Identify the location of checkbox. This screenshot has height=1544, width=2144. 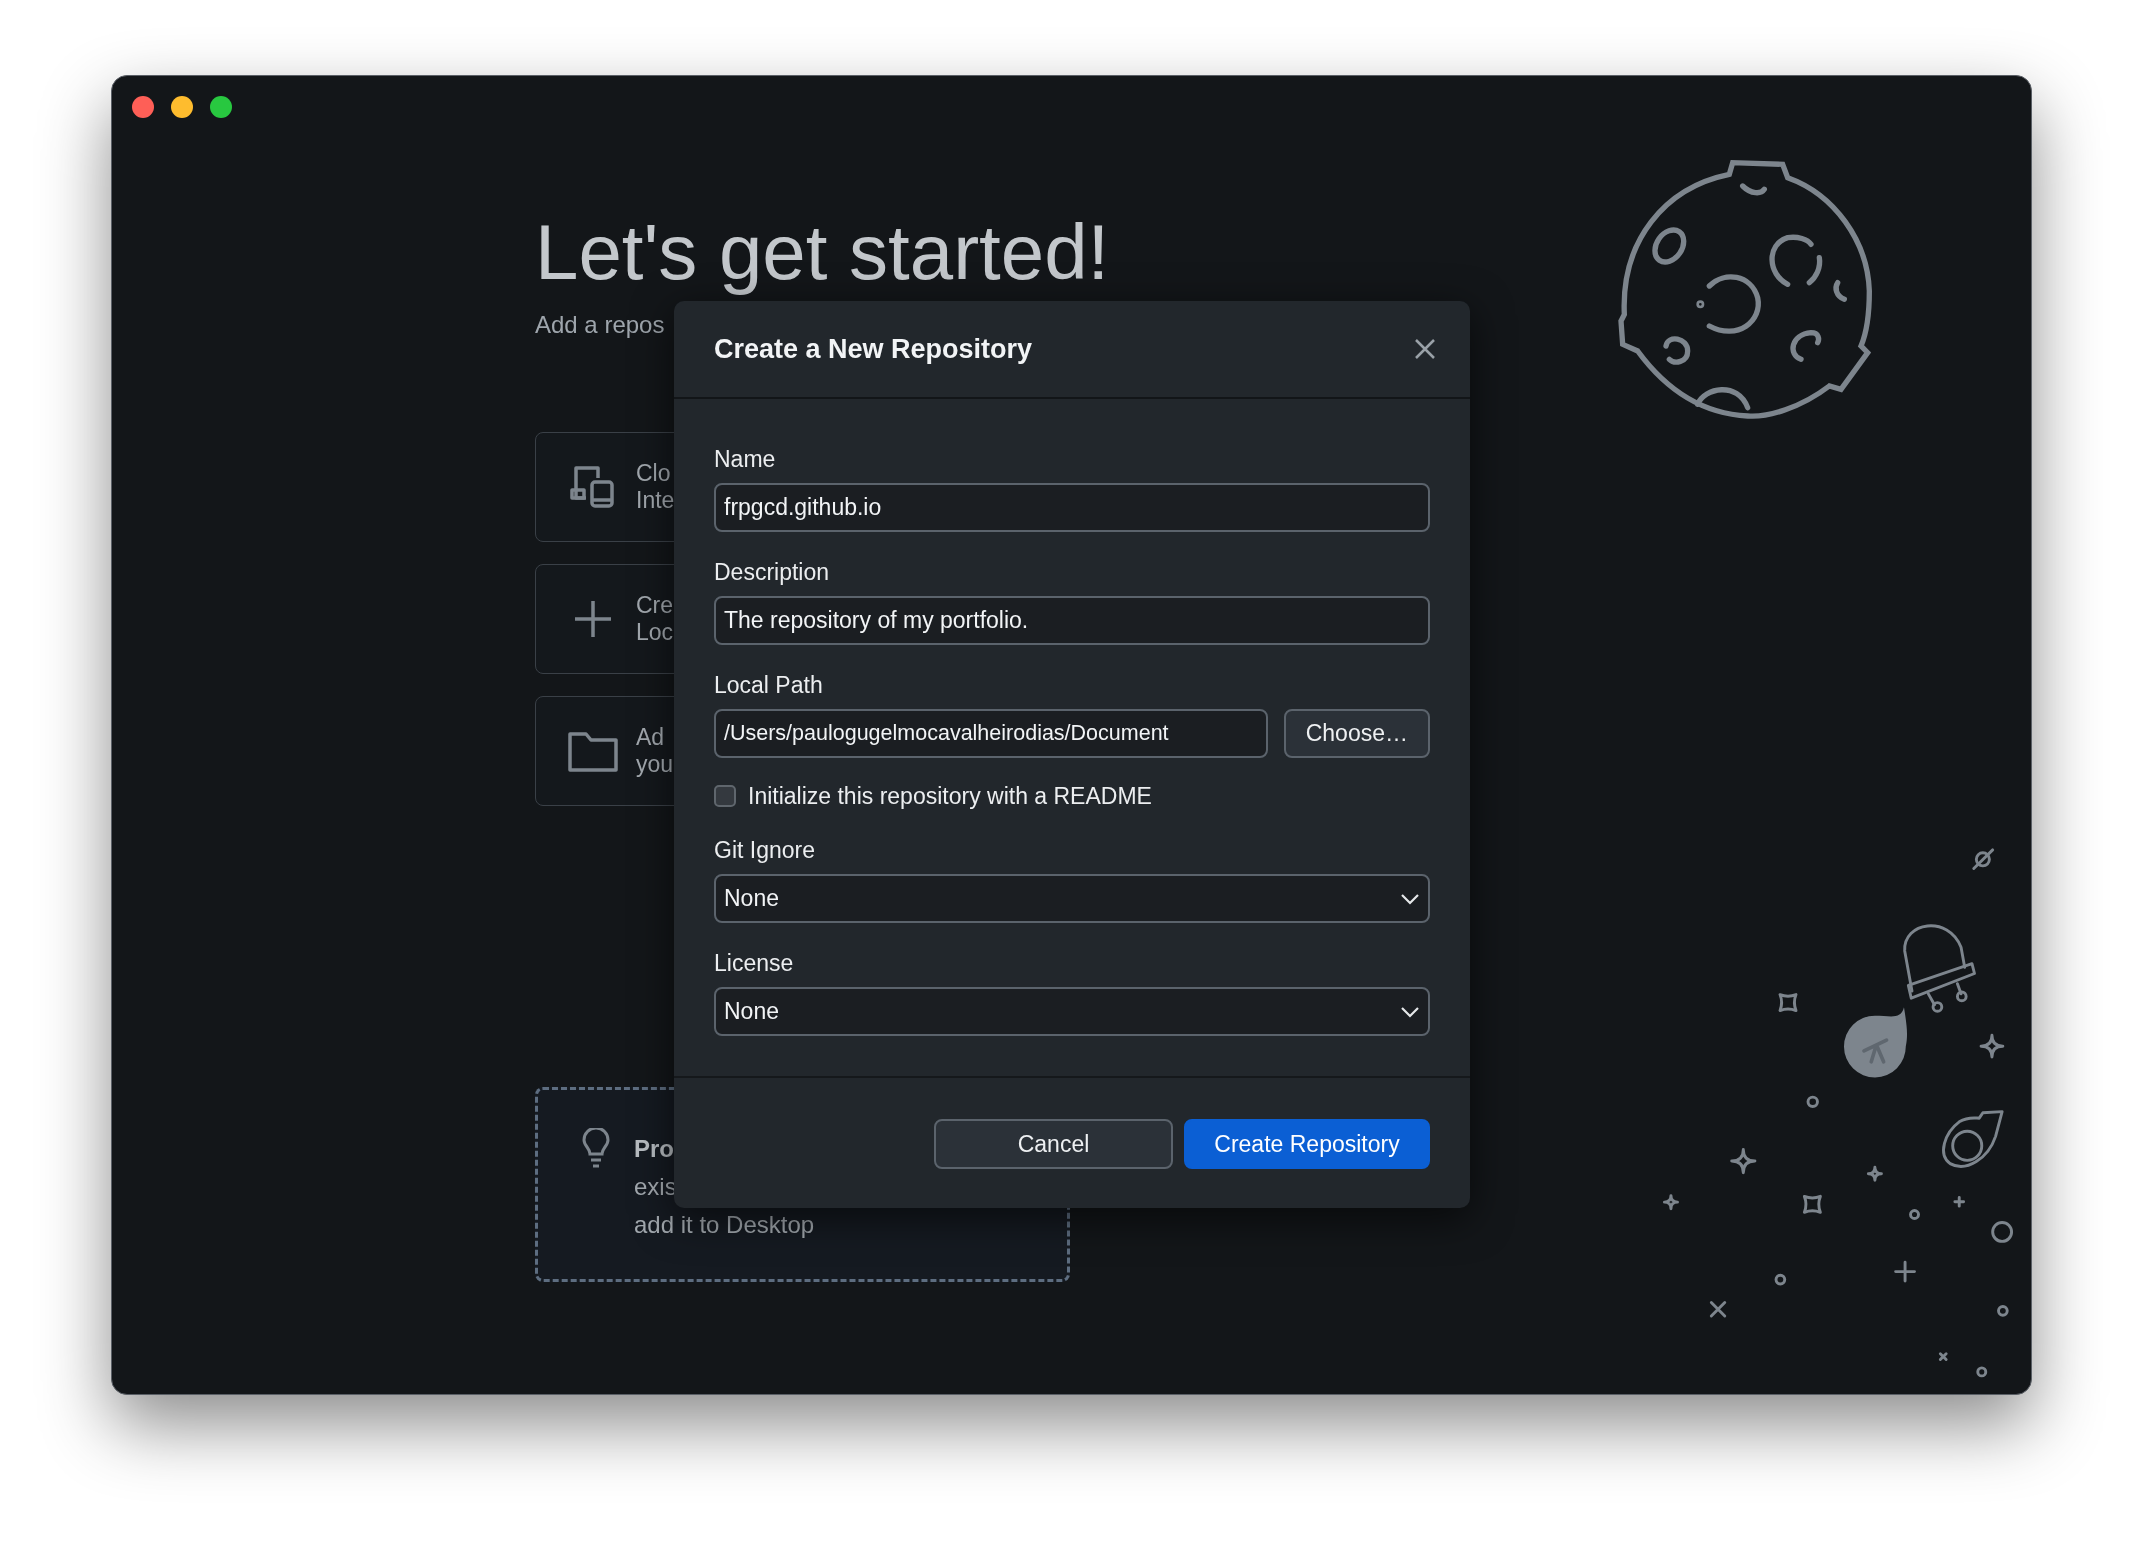
(725, 796).